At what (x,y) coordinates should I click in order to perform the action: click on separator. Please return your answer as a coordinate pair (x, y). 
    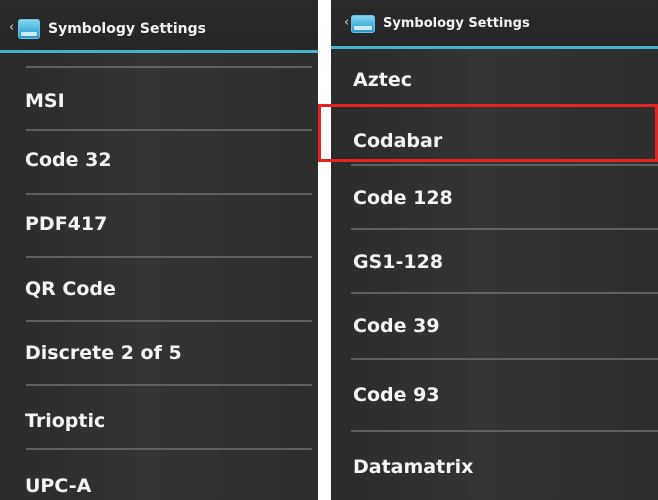
    Looking at the image, I should click on (324, 250).